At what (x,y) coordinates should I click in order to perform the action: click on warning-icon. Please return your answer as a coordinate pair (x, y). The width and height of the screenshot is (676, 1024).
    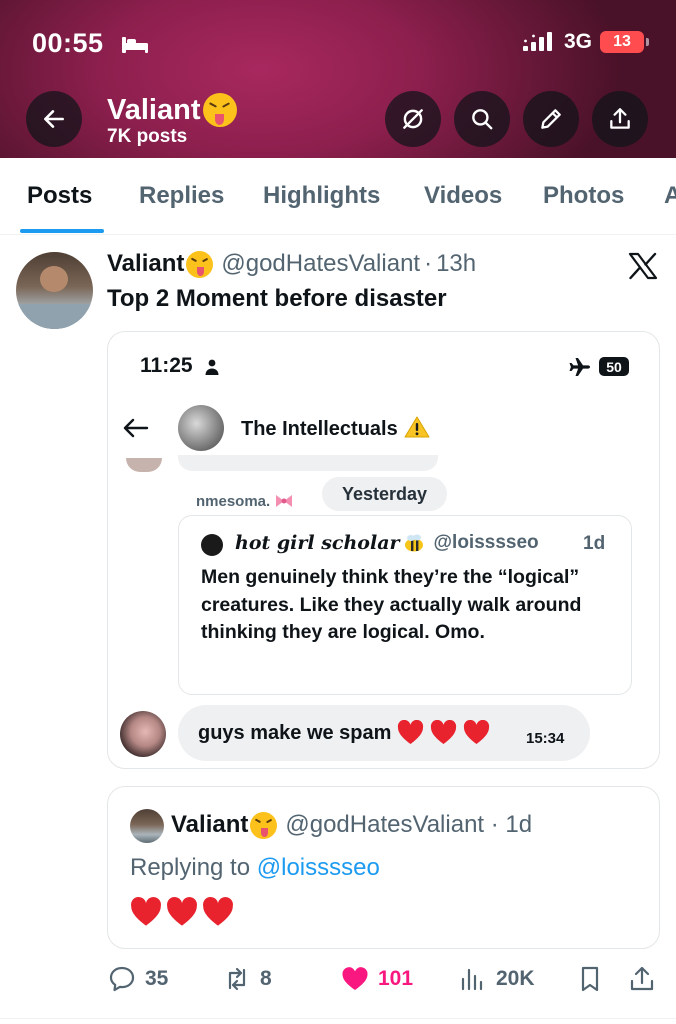
    Looking at the image, I should click on (417, 427).